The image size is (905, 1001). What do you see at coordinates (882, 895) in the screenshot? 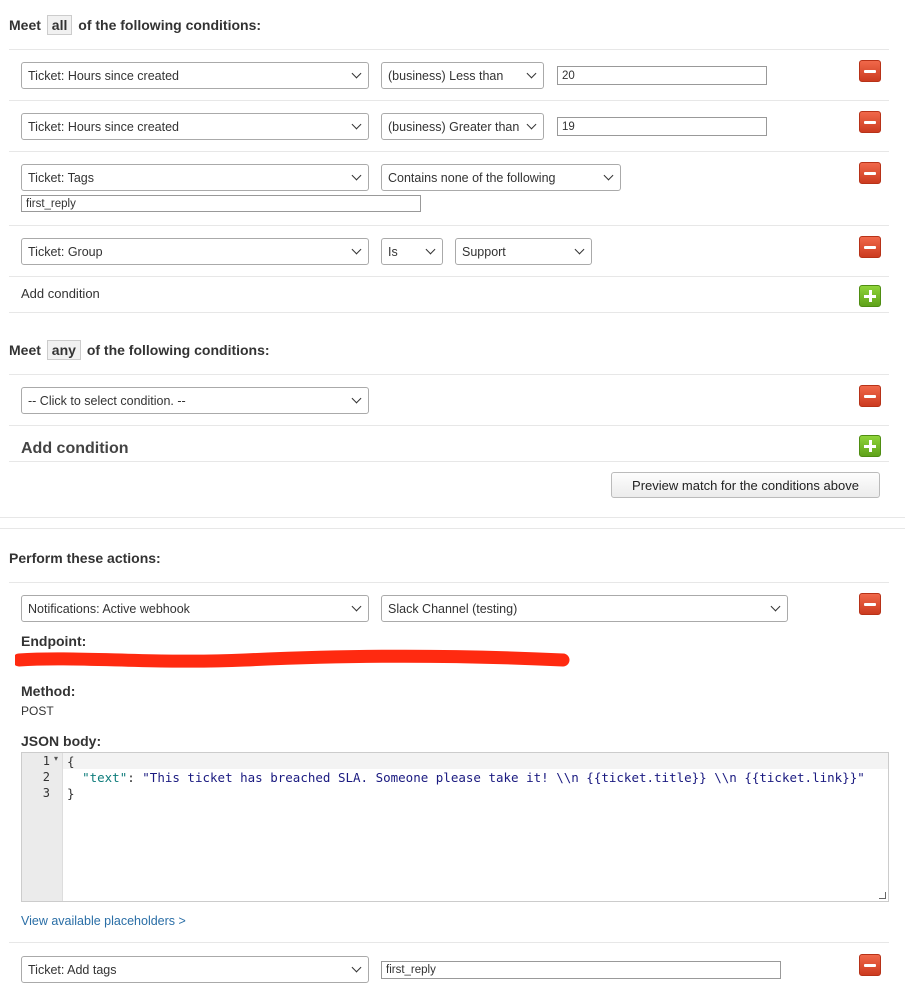
I see `resize-handle-icon` at bounding box center [882, 895].